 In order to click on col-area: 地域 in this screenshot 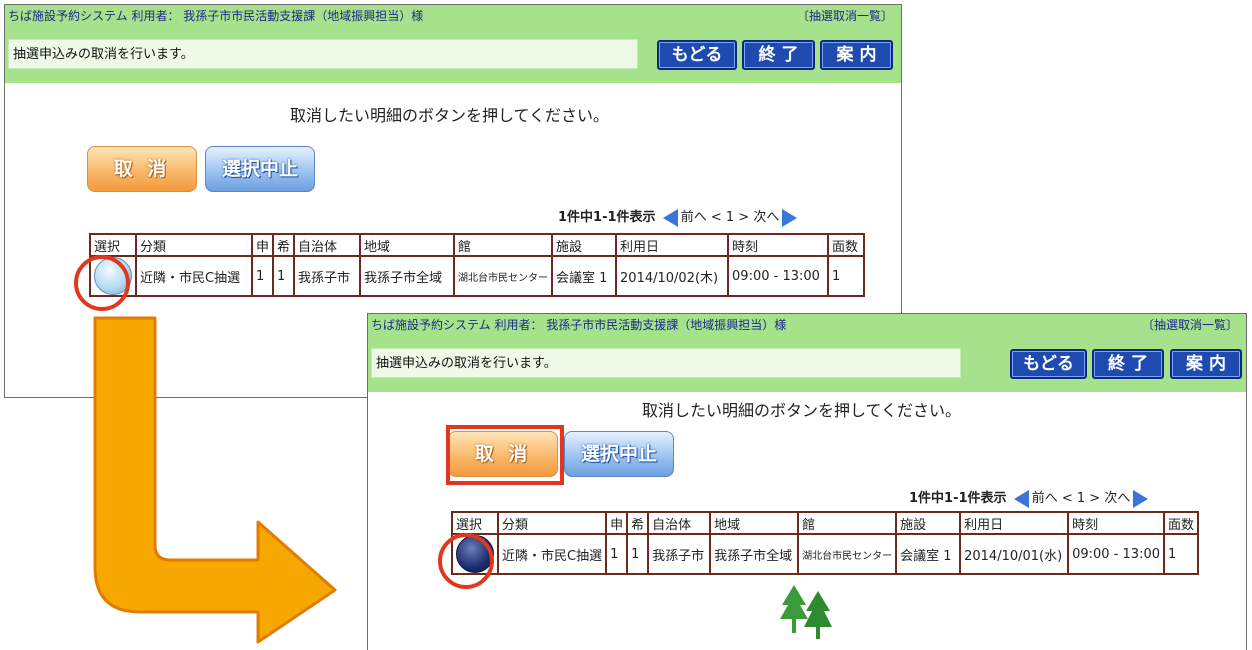, I will do `click(754, 523)`.